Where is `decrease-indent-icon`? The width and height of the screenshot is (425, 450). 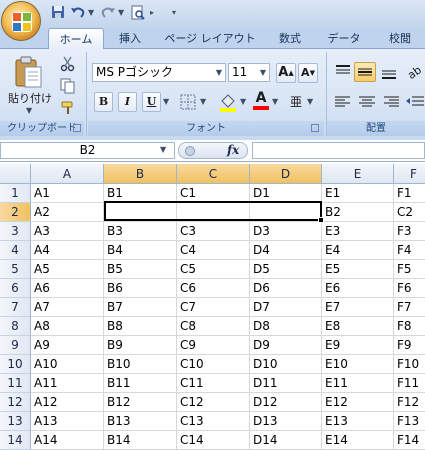 decrease-indent-icon is located at coordinates (414, 102).